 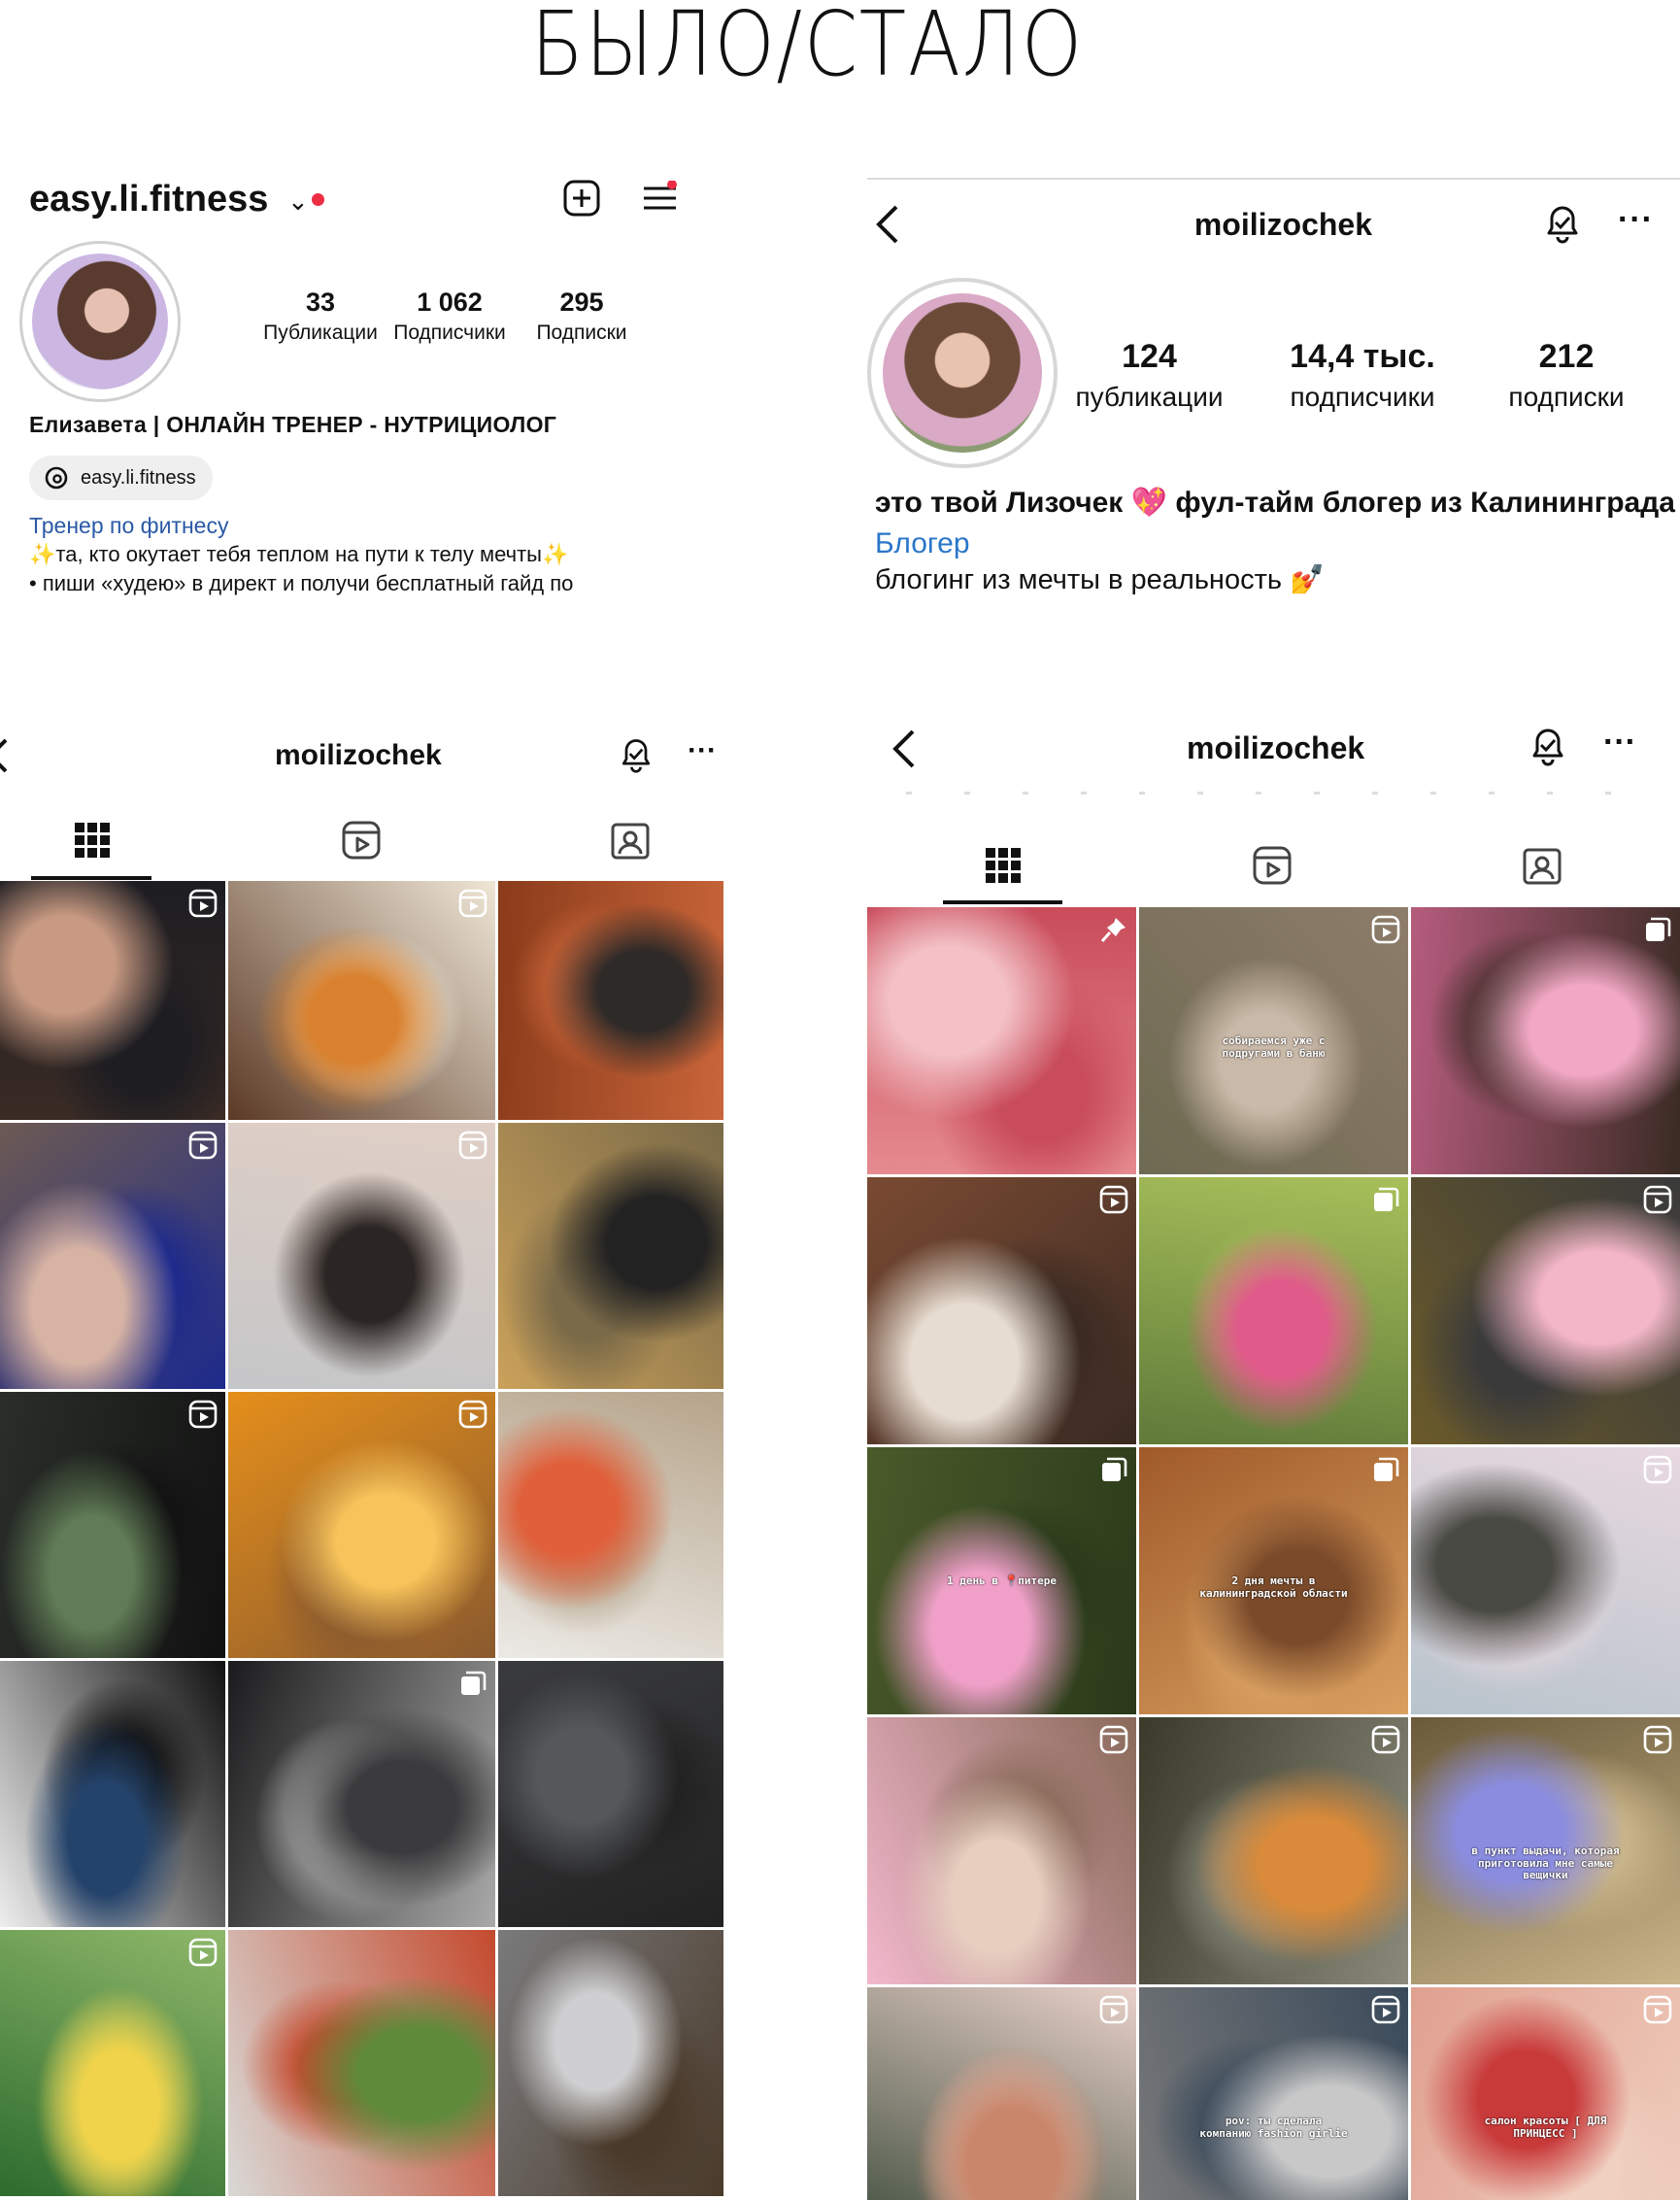 I want to click on post-thumbnail: 1 день в 📍питере, so click(x=1001, y=1580).